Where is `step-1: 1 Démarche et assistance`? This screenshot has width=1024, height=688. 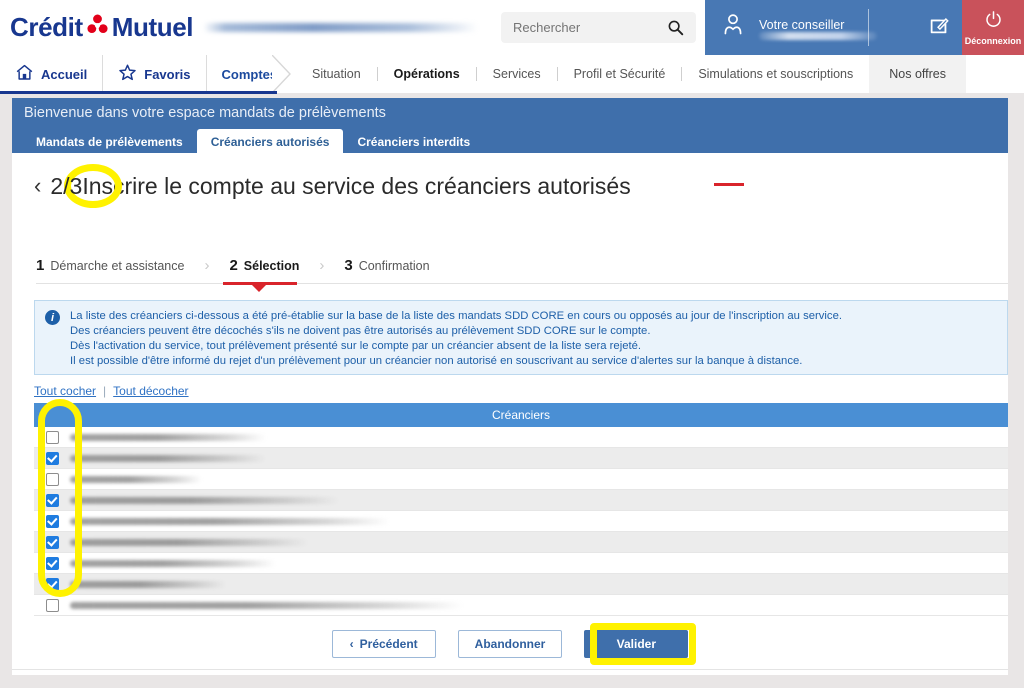 step-1: 1 Démarche et assistance is located at coordinates (110, 265).